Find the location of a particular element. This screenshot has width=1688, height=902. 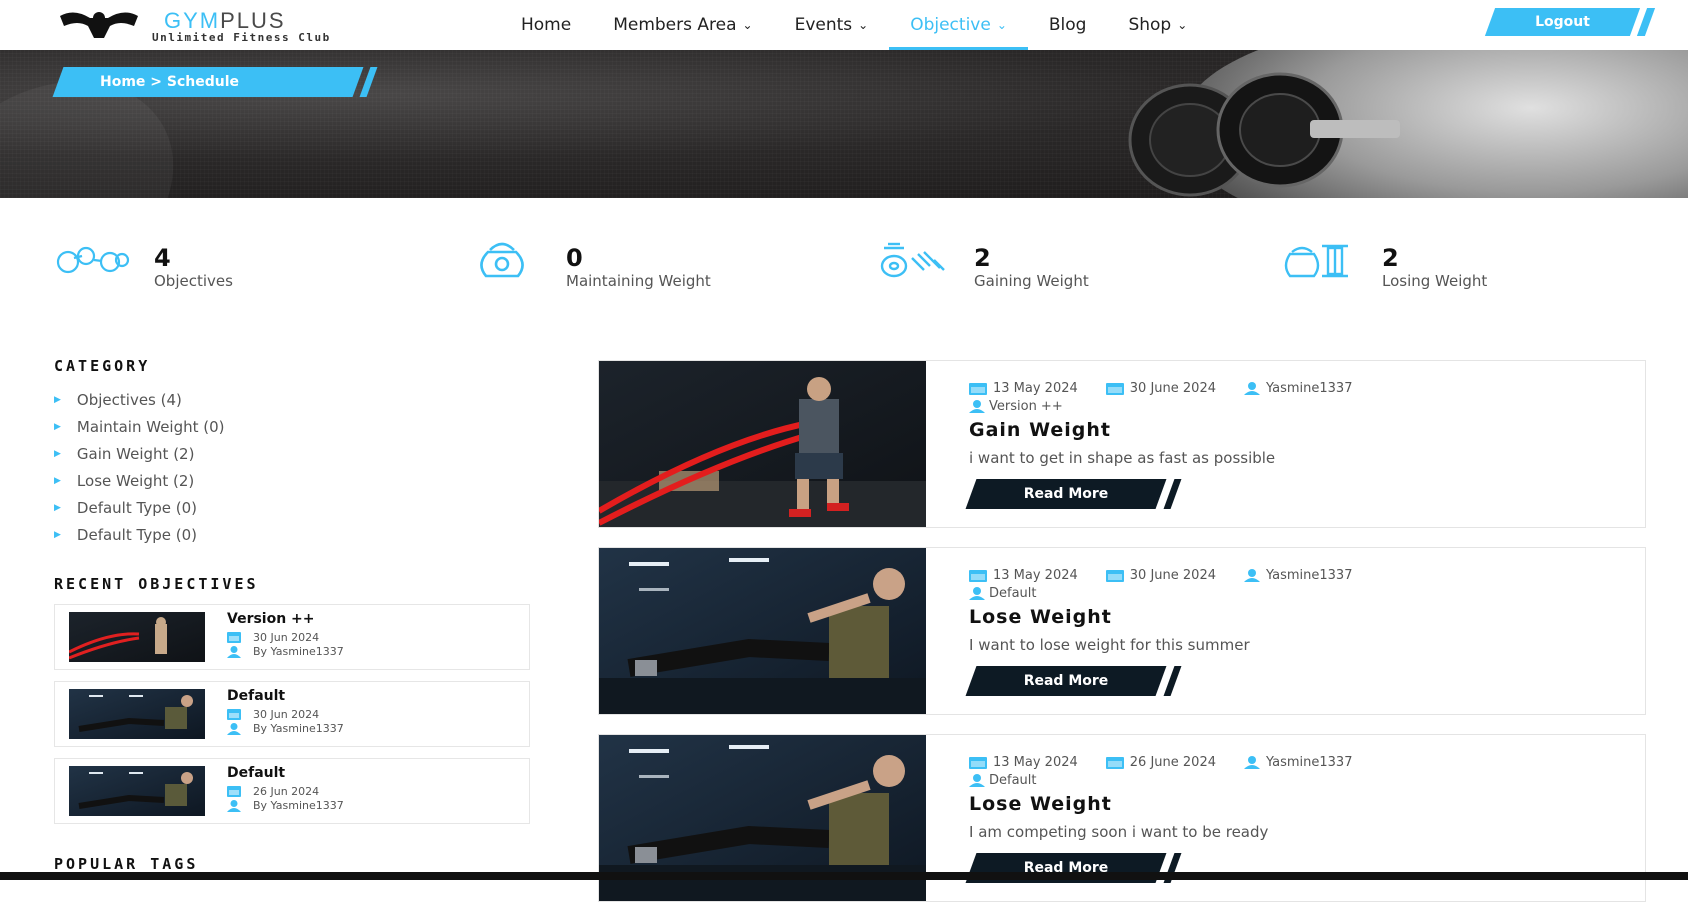

logout-button-stripe is located at coordinates (1646, 22).